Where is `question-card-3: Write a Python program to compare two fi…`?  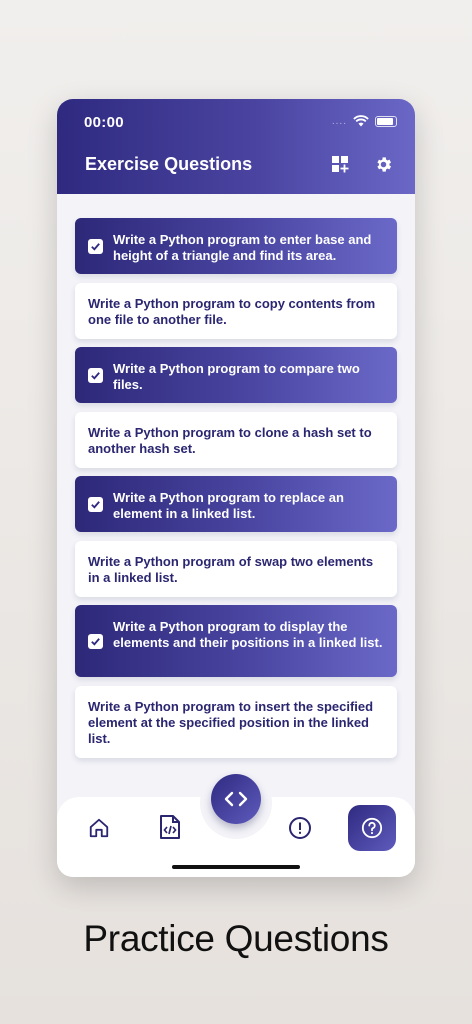
question-card-3: Write a Python program to compare two fi… is located at coordinates (236, 375).